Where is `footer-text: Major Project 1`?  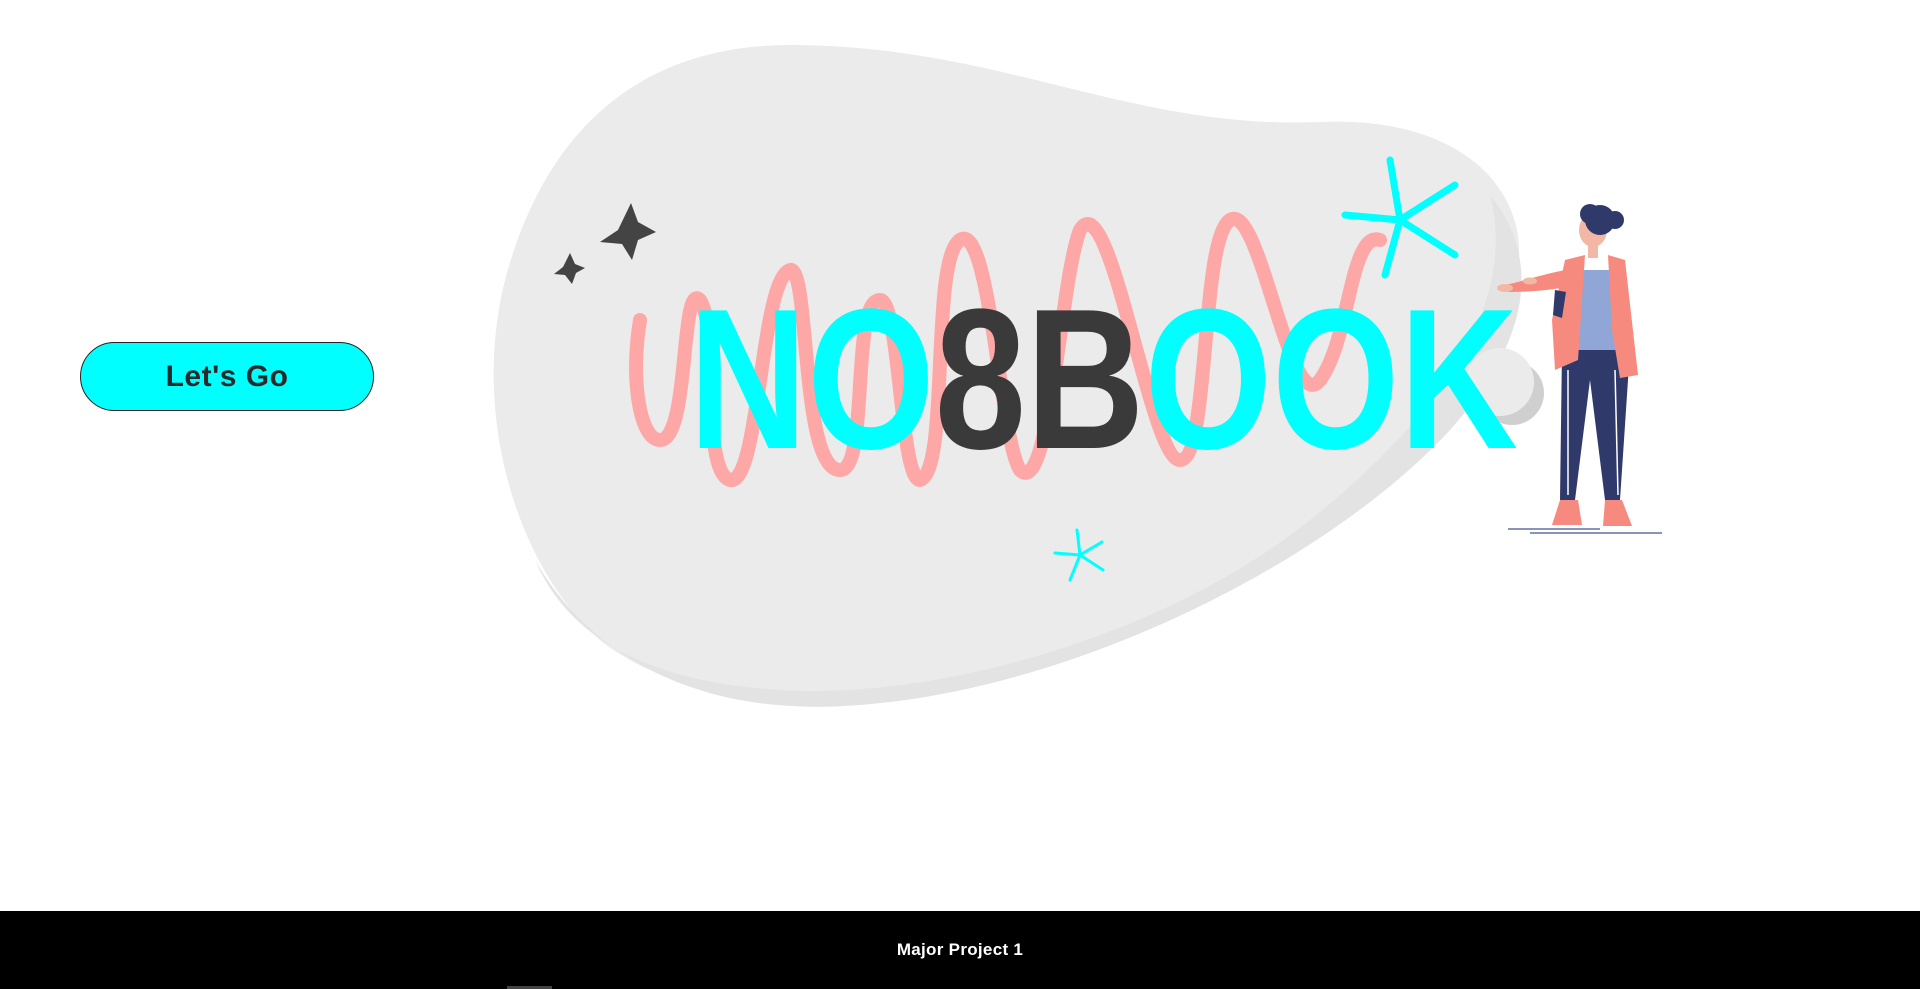
footer-text: Major Project 1 is located at coordinates (960, 949).